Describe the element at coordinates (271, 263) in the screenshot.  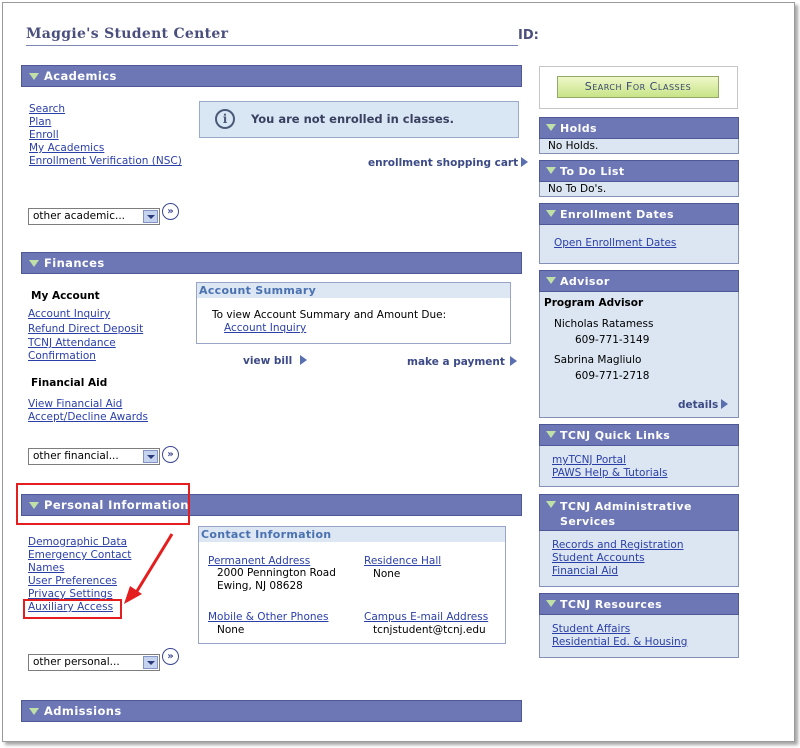
I see `section-finances-header: Finances` at that location.